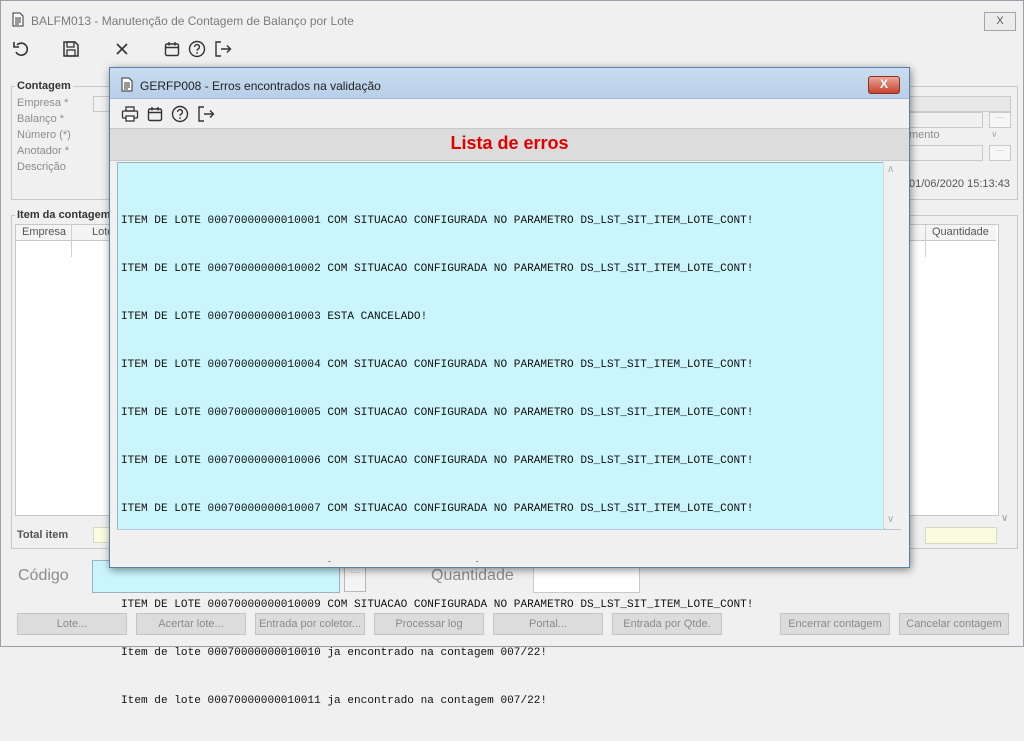 The height and width of the screenshot is (741, 1024). What do you see at coordinates (924, 135) in the screenshot?
I see `tipo-label-fragment: mento` at bounding box center [924, 135].